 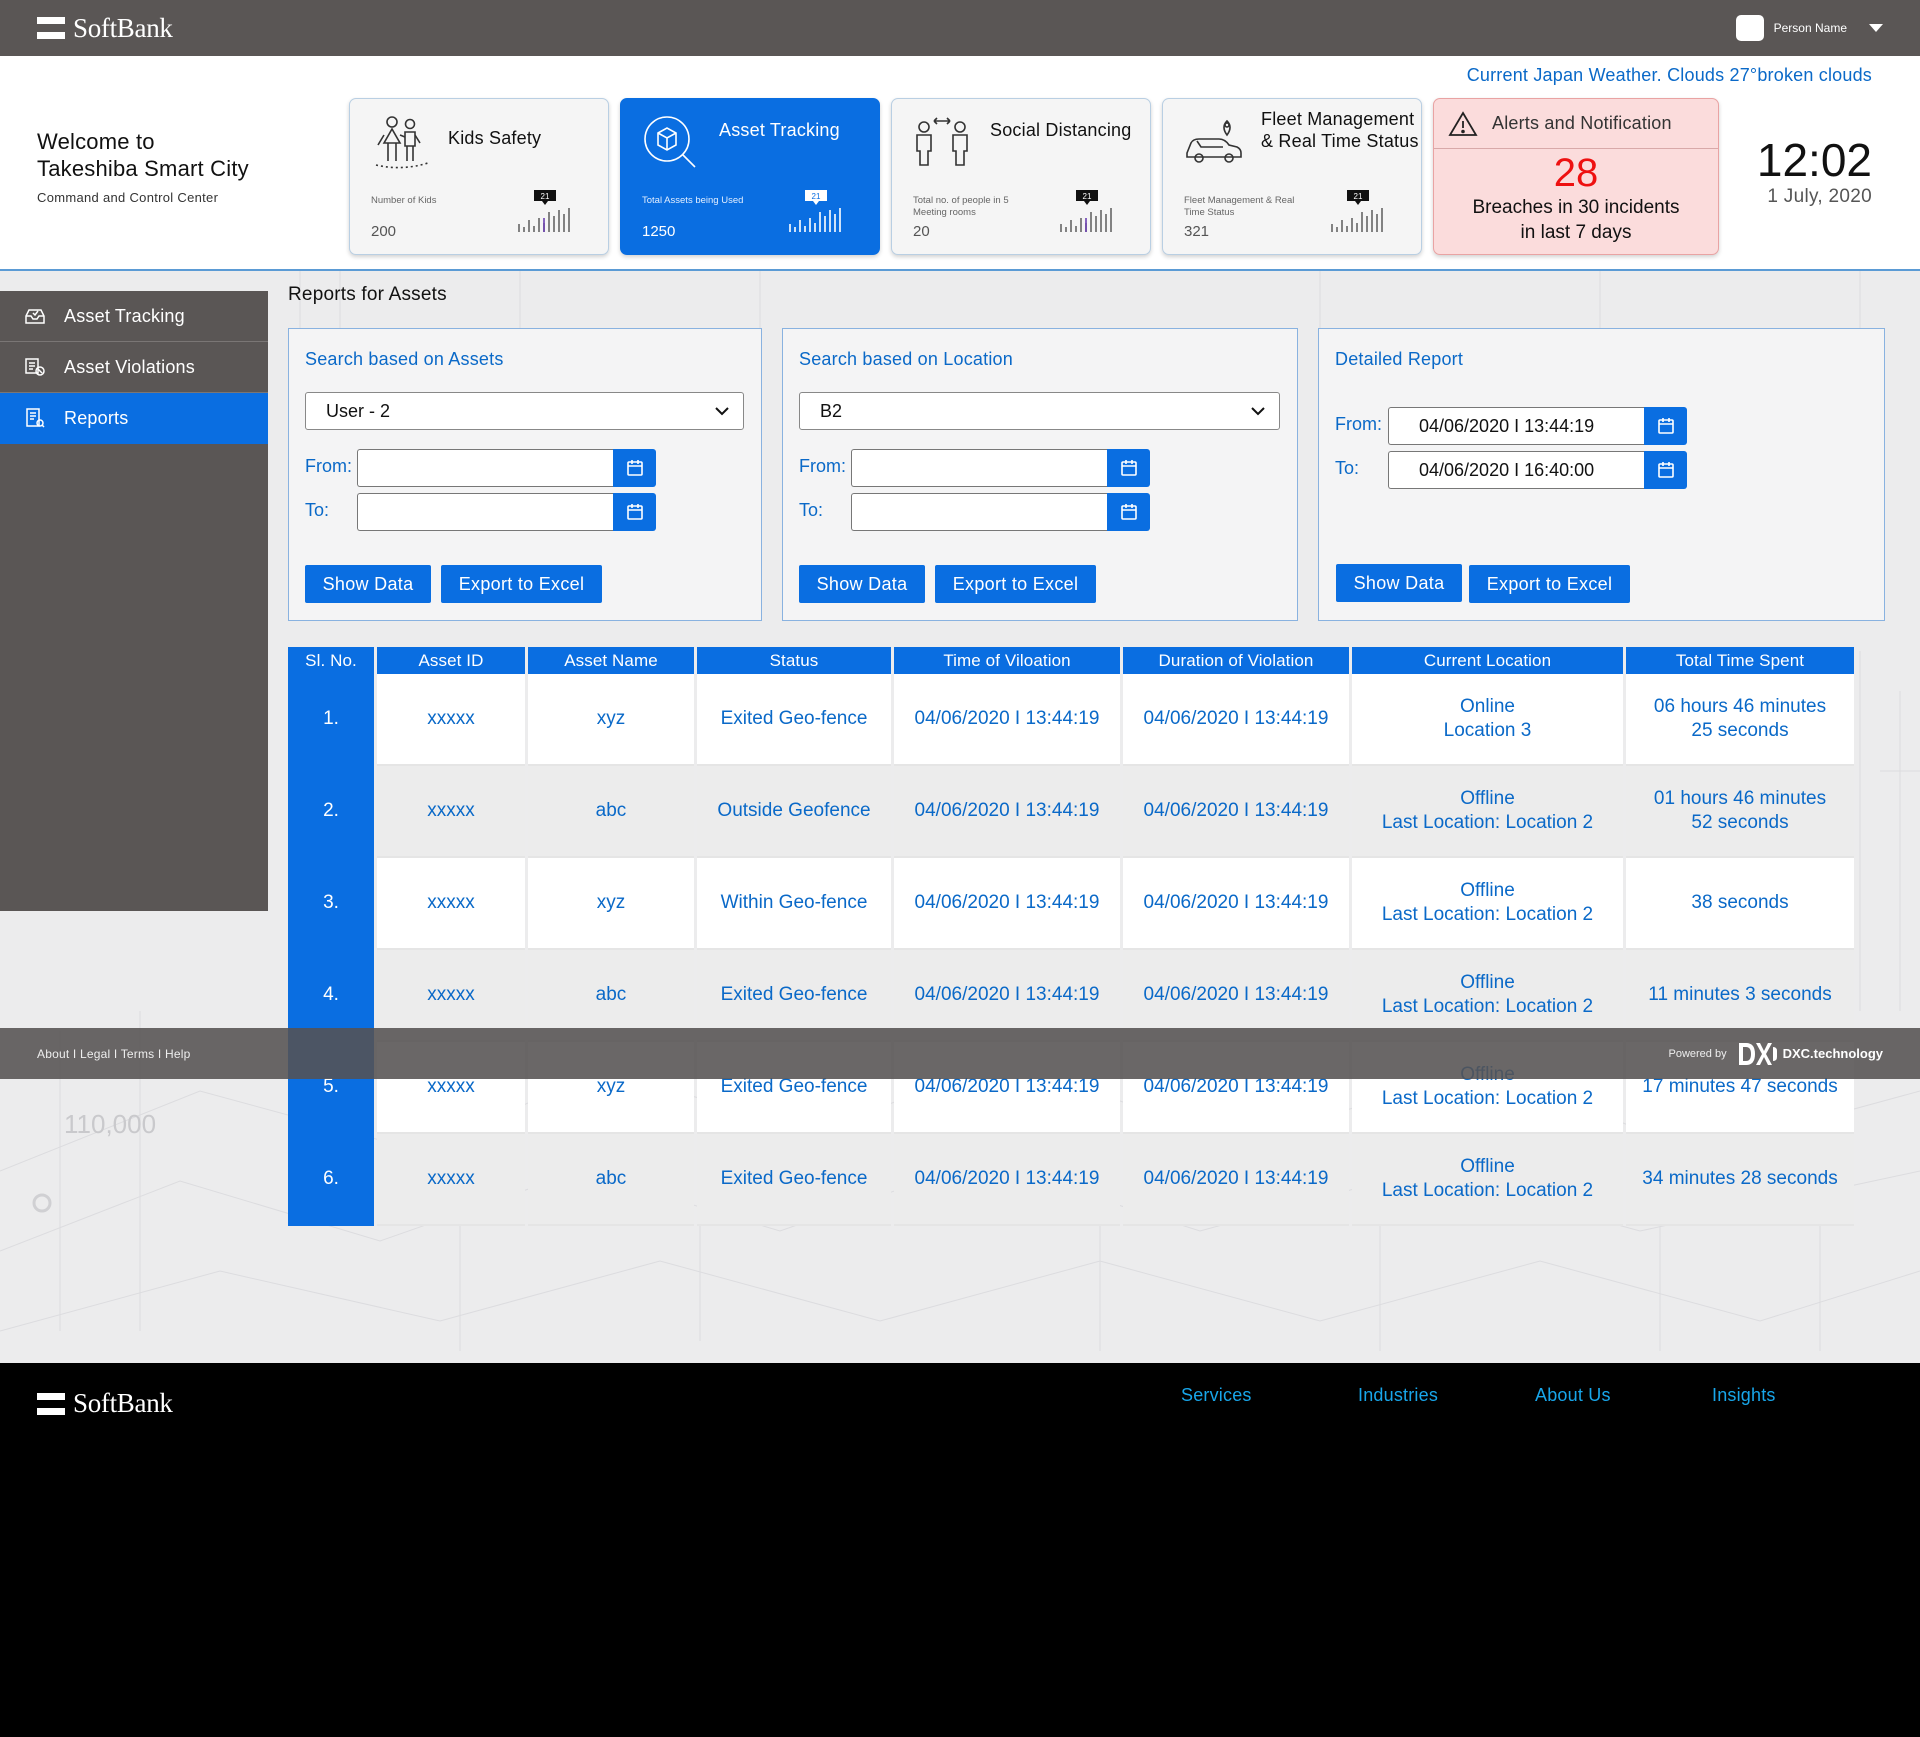 I want to click on center-name: Command and Control Center, so click(x=128, y=197).